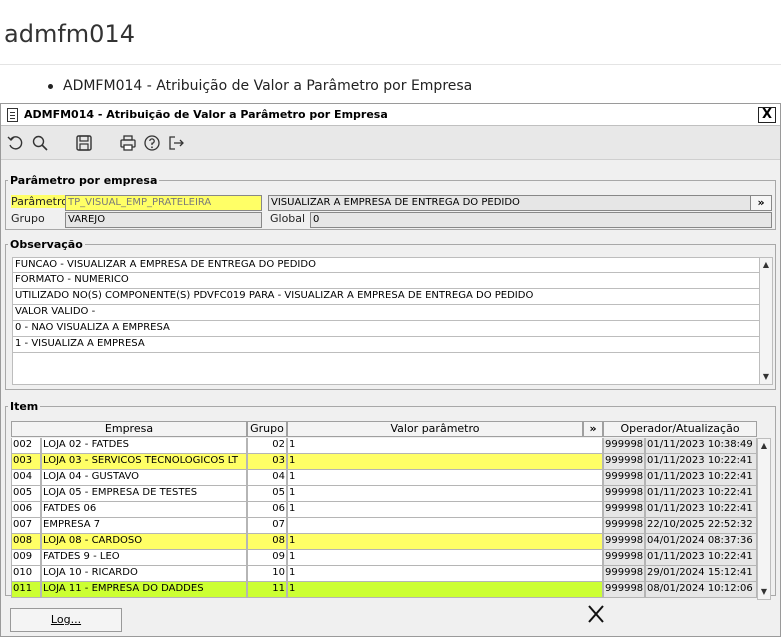 This screenshot has width=781, height=637. I want to click on exit-icon, so click(176, 143).